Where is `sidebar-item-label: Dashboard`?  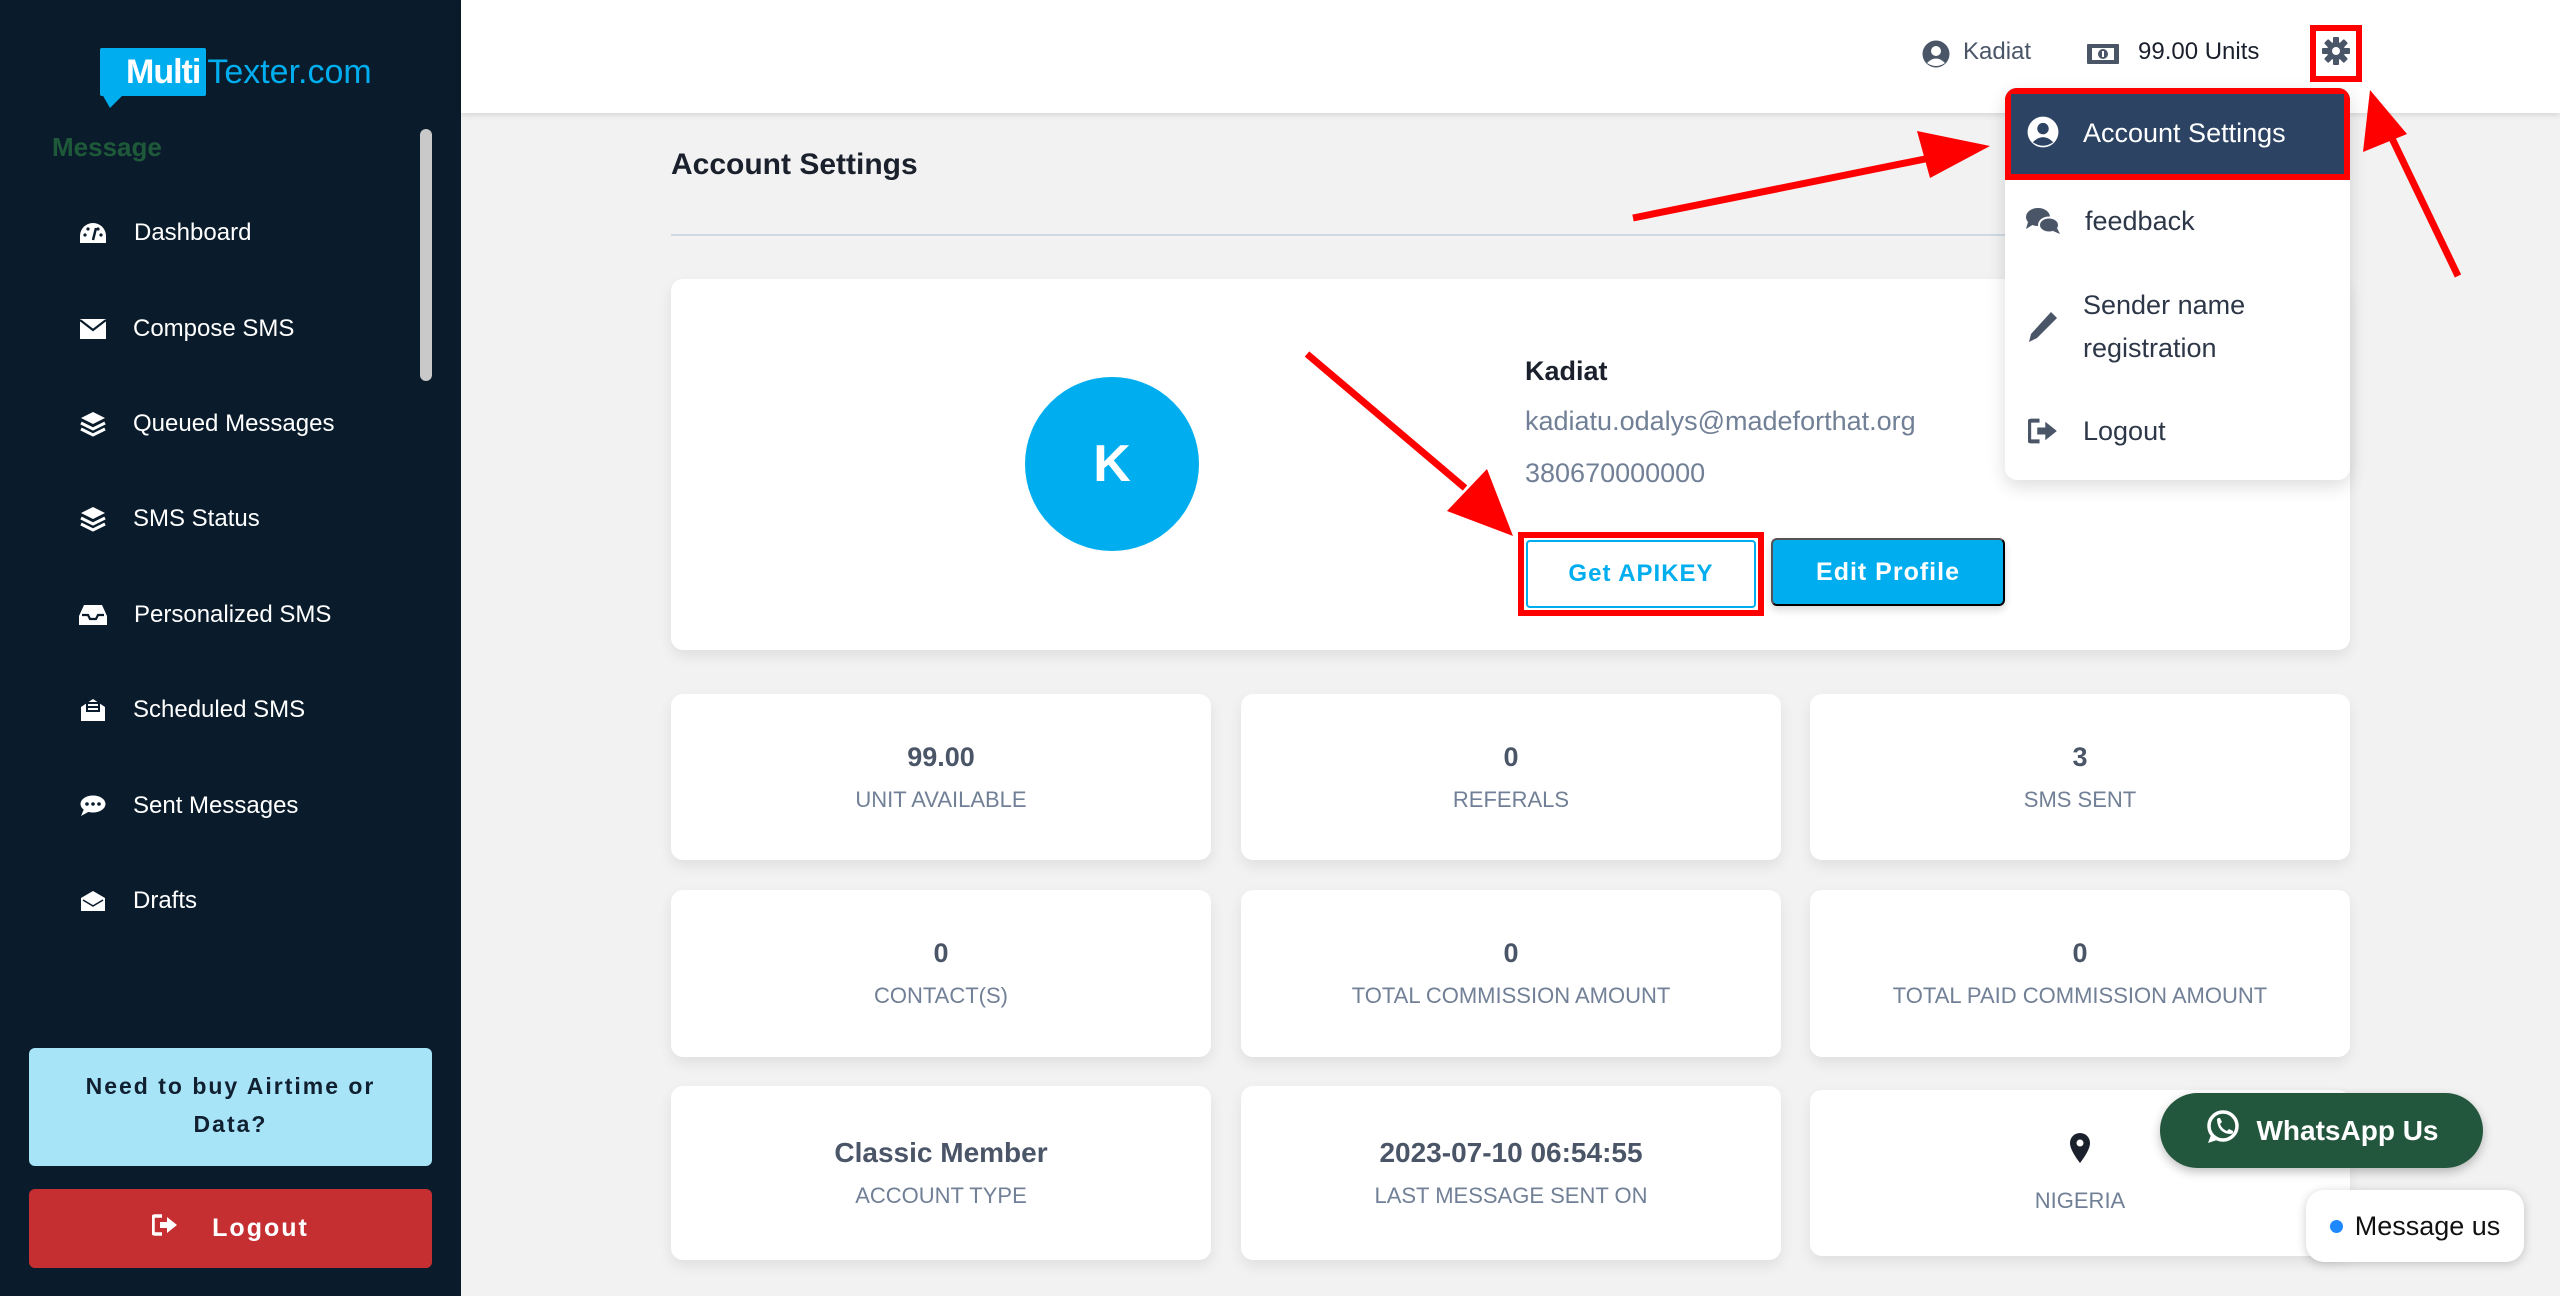
sidebar-item-label: Dashboard is located at coordinates (193, 232).